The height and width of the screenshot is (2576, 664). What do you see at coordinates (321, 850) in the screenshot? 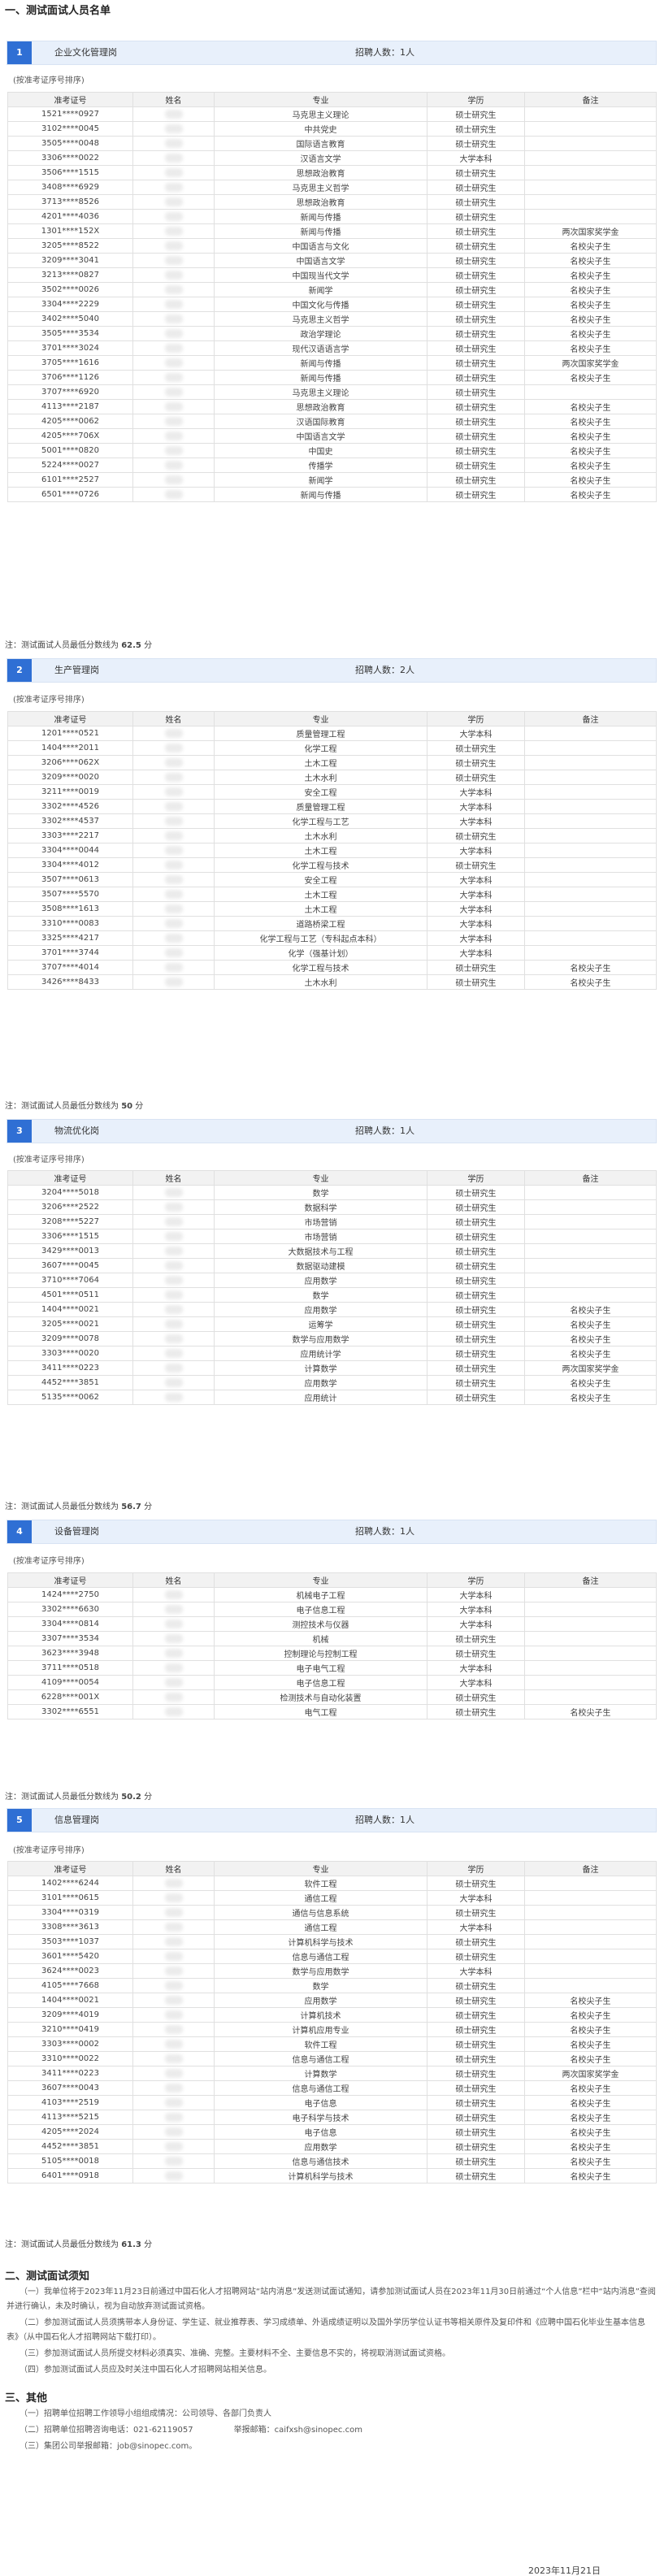
I see `major: 土木工程` at bounding box center [321, 850].